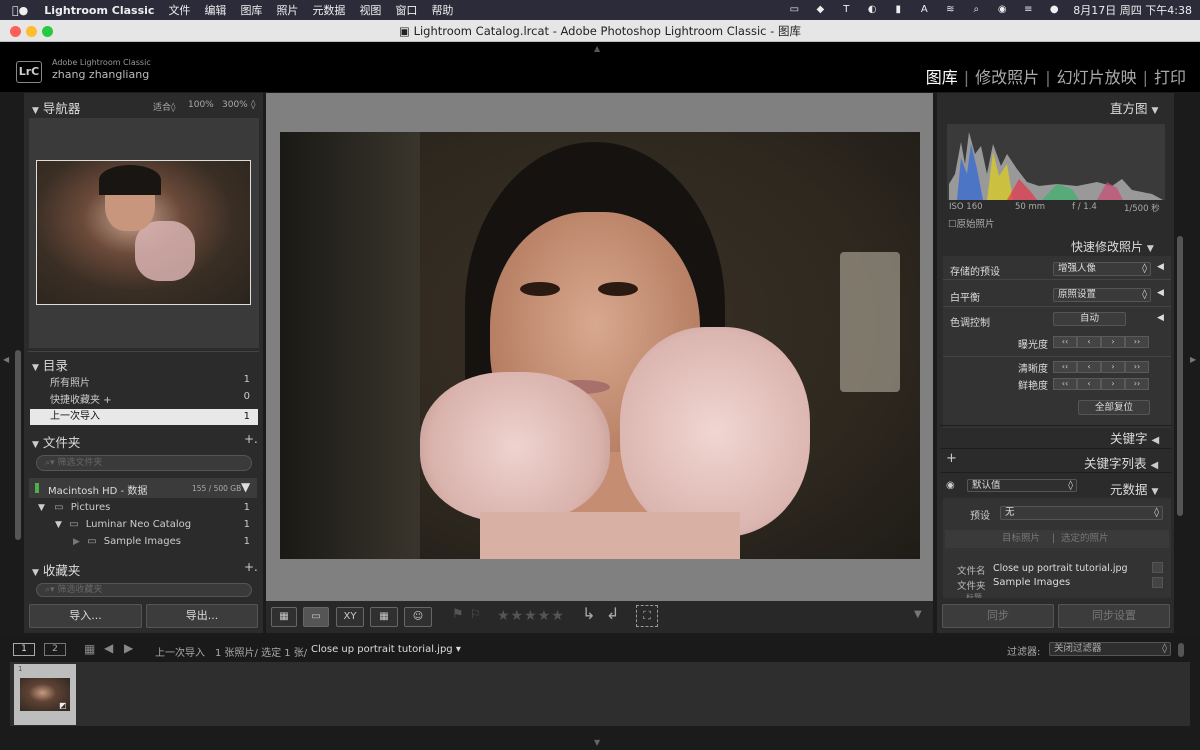 This screenshot has height=750, width=1200. I want to click on menu-view: 视图, so click(370, 10).